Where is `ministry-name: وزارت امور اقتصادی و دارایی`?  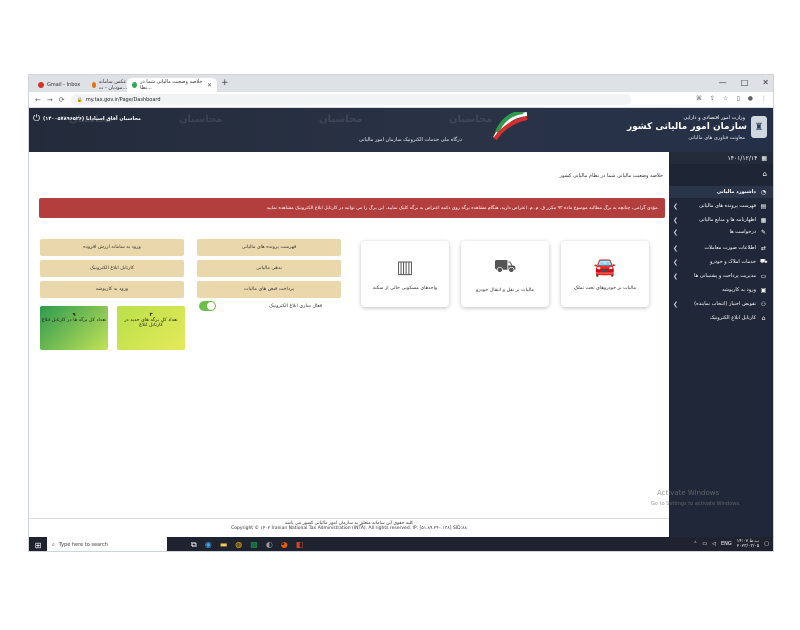 ministry-name: وزارت امور اقتصادی و دارایی is located at coordinates (714, 118).